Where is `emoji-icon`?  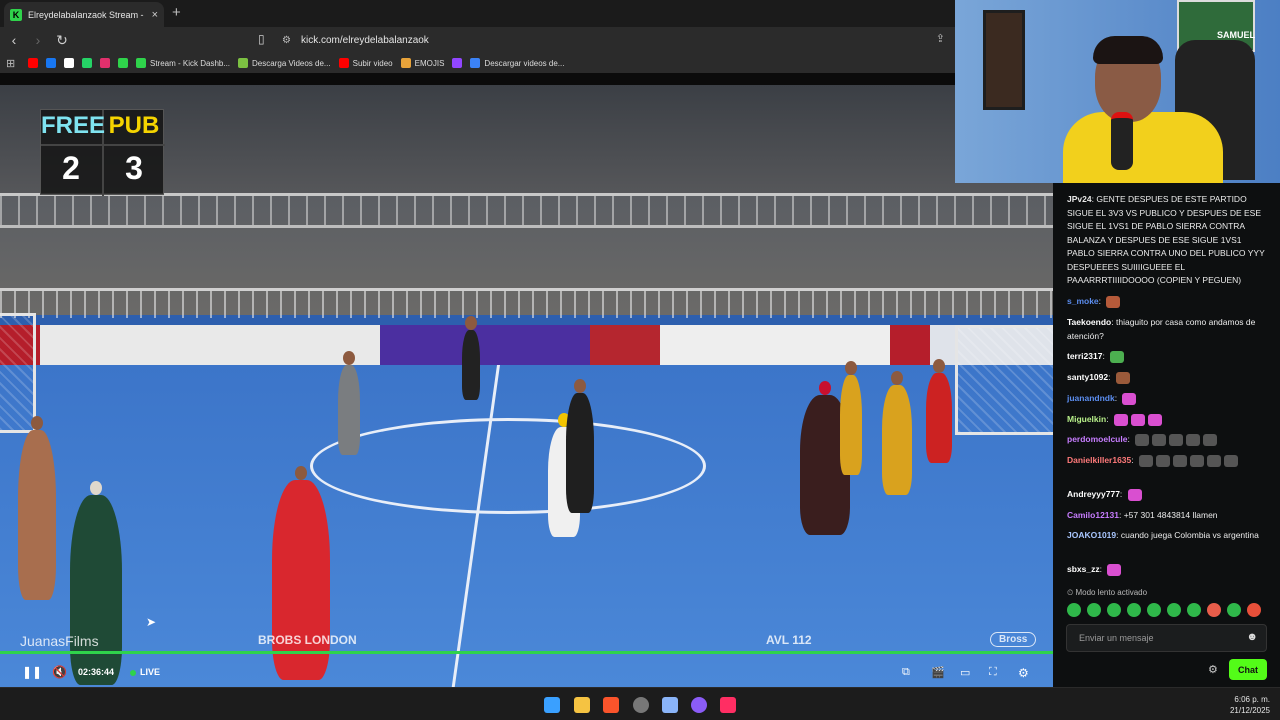
emoji-icon is located at coordinates (405, 63).